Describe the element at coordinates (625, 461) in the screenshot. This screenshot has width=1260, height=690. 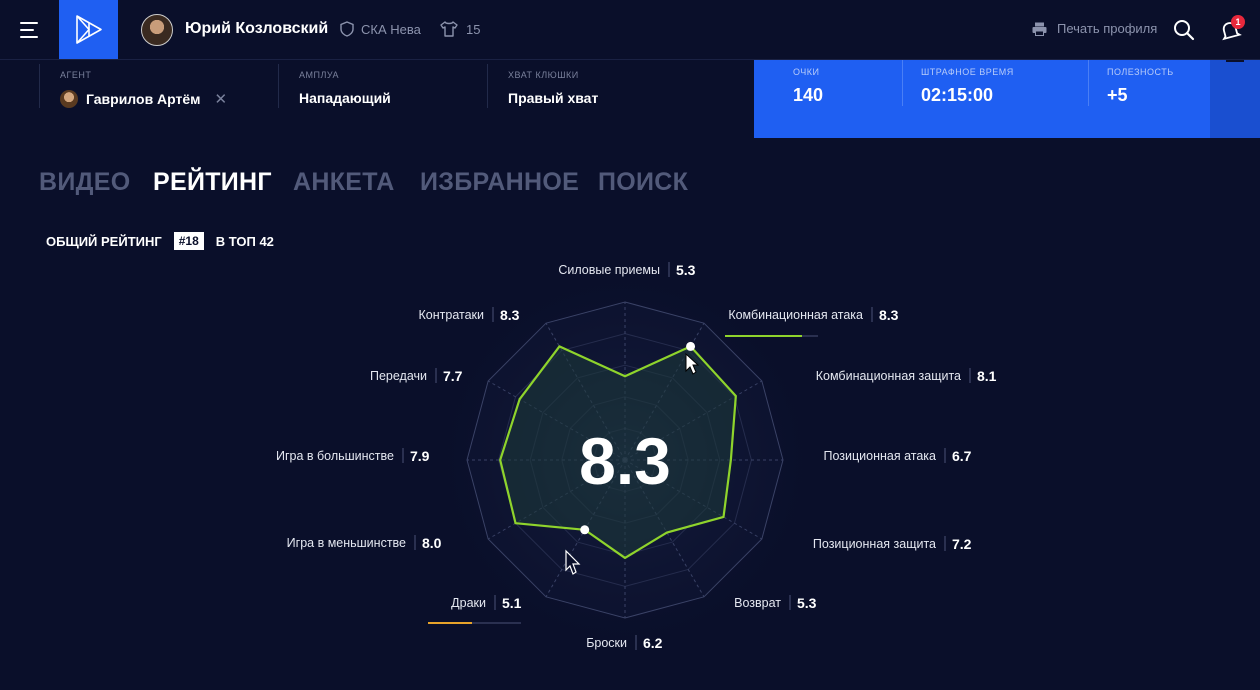
I see `radar-center-value: 8.3` at that location.